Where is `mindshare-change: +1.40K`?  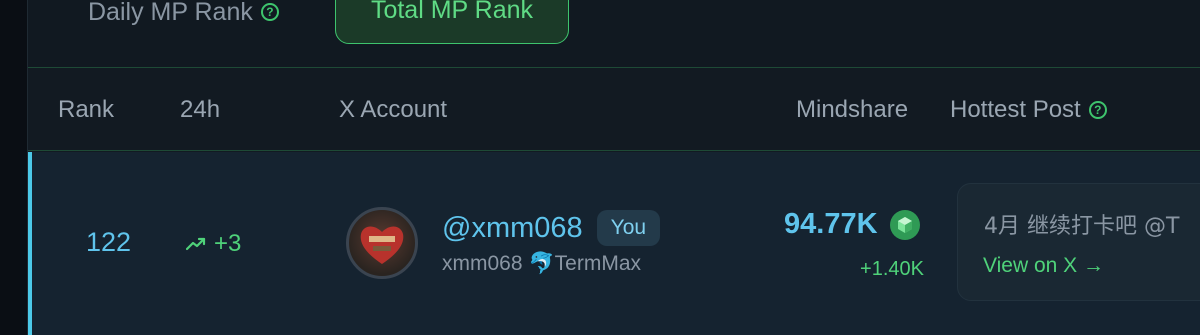 mindshare-change: +1.40K is located at coordinates (892, 269).